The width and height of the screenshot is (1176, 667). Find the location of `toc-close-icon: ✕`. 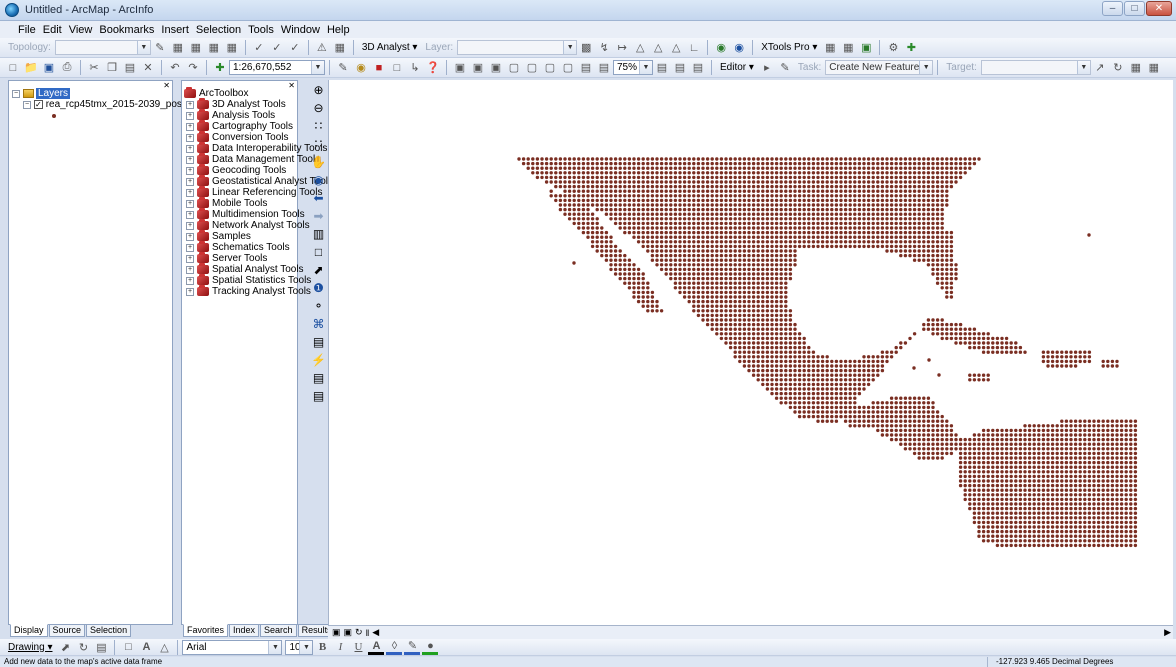

toc-close-icon: ✕ is located at coordinates (166, 85).